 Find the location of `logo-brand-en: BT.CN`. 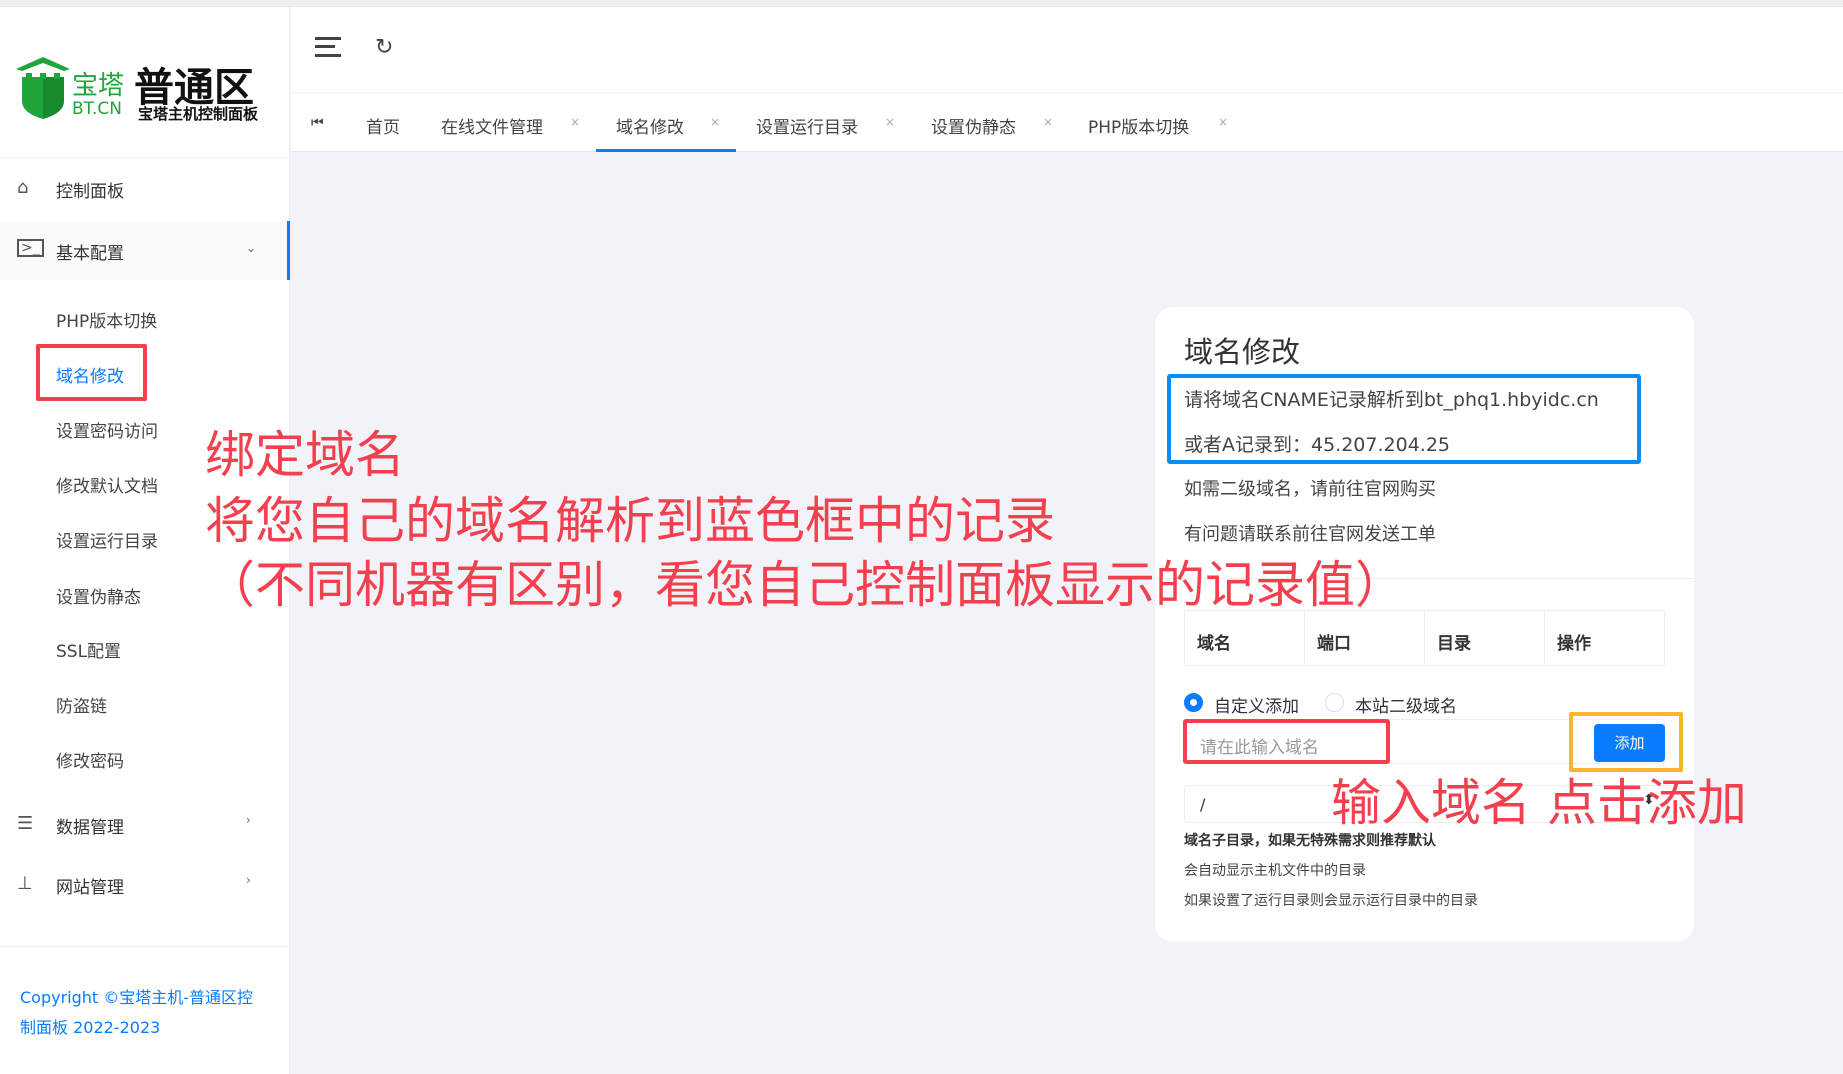

logo-brand-en: BT.CN is located at coordinates (97, 109).